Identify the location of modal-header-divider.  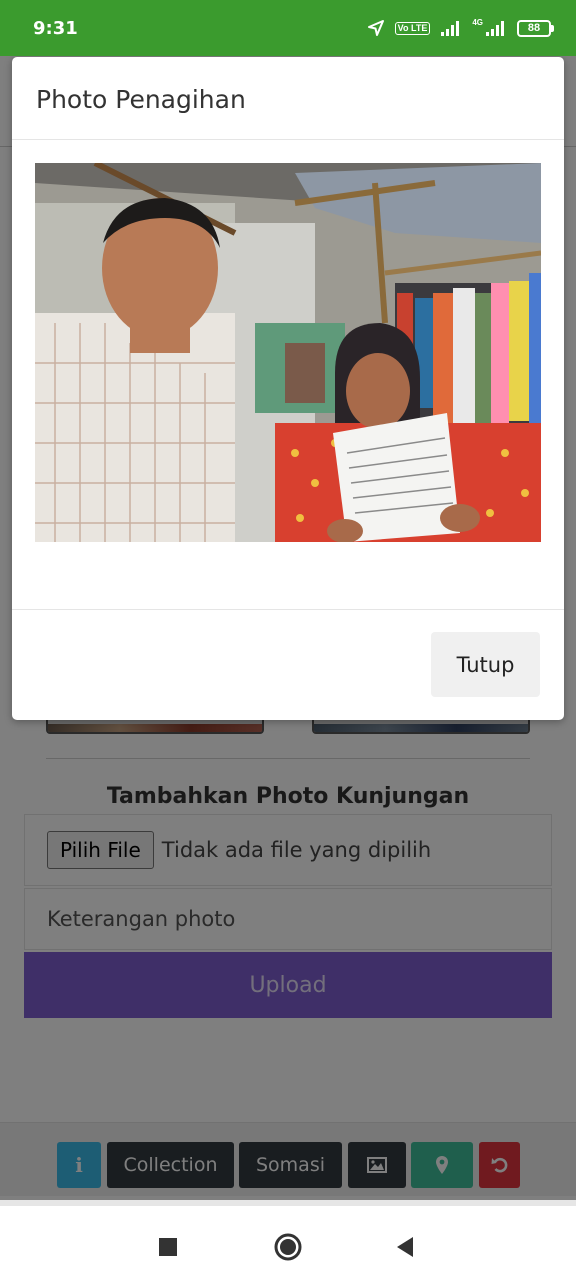
(288, 139).